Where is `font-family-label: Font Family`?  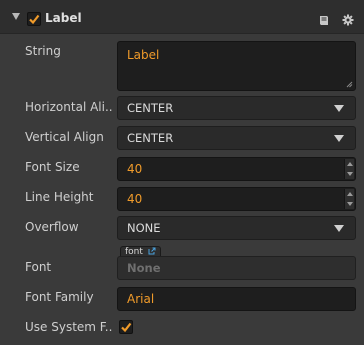
font-family-label: Font Family is located at coordinates (59, 297).